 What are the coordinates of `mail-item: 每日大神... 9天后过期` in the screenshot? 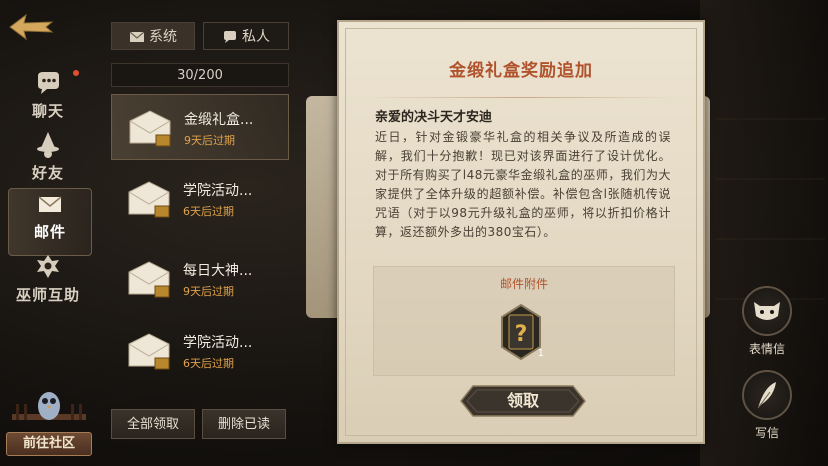 It's located at (200, 279).